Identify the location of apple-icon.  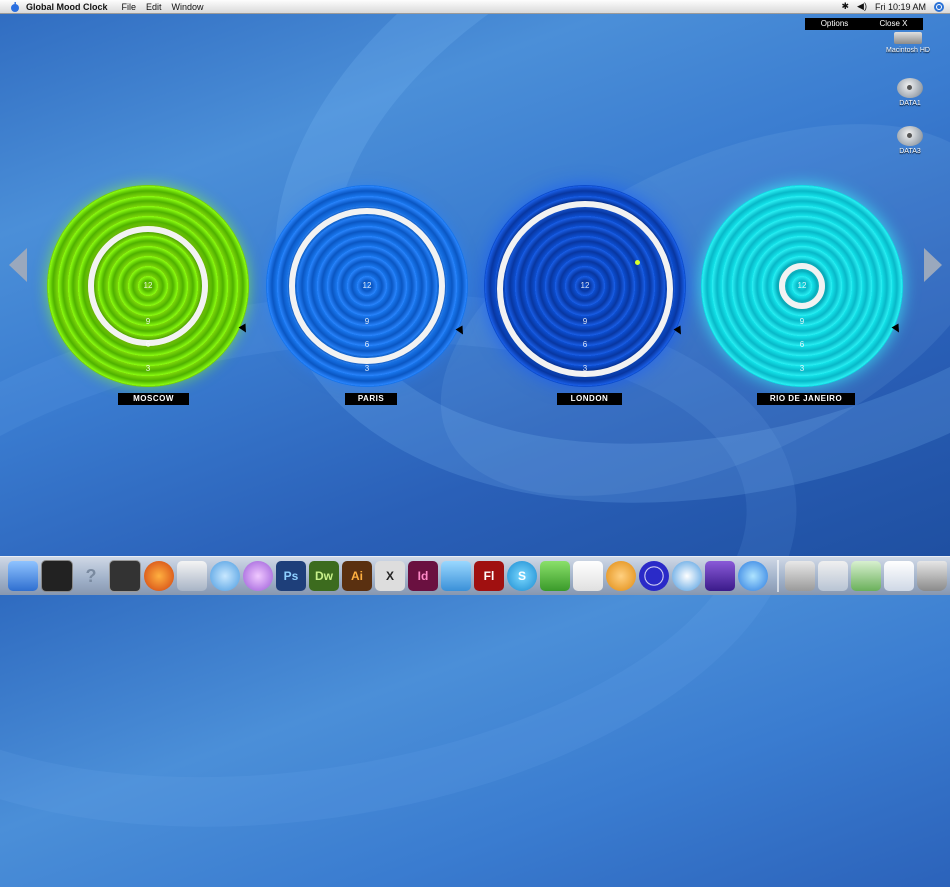
(15, 6).